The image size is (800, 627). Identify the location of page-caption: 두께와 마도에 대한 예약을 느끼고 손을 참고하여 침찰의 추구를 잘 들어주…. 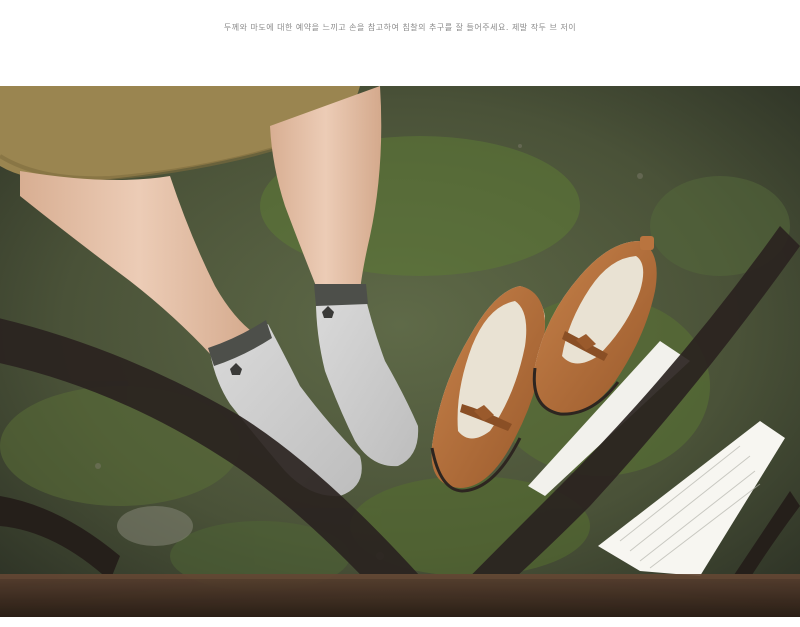
(400, 27).